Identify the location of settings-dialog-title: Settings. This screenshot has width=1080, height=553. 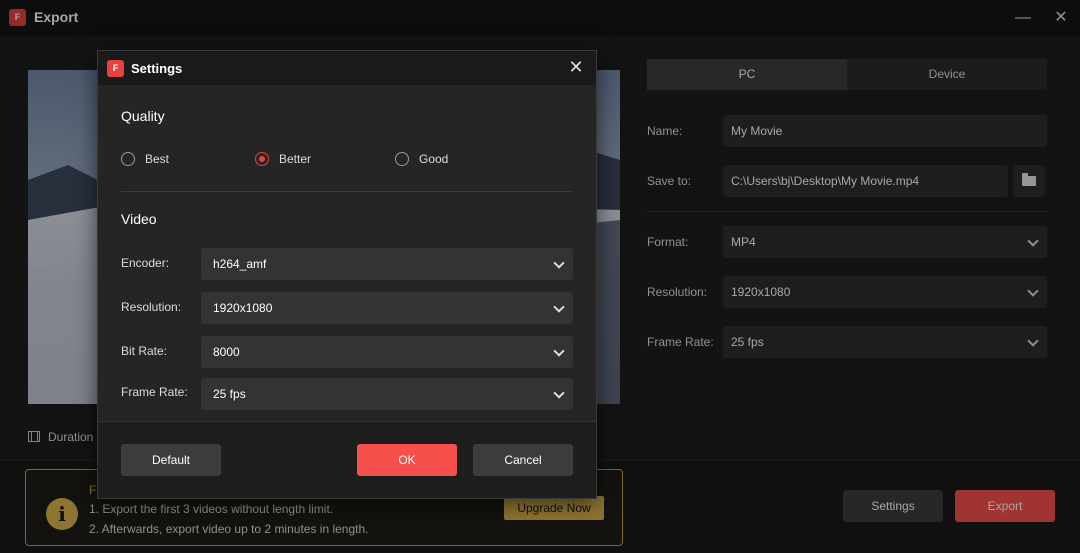
(157, 68).